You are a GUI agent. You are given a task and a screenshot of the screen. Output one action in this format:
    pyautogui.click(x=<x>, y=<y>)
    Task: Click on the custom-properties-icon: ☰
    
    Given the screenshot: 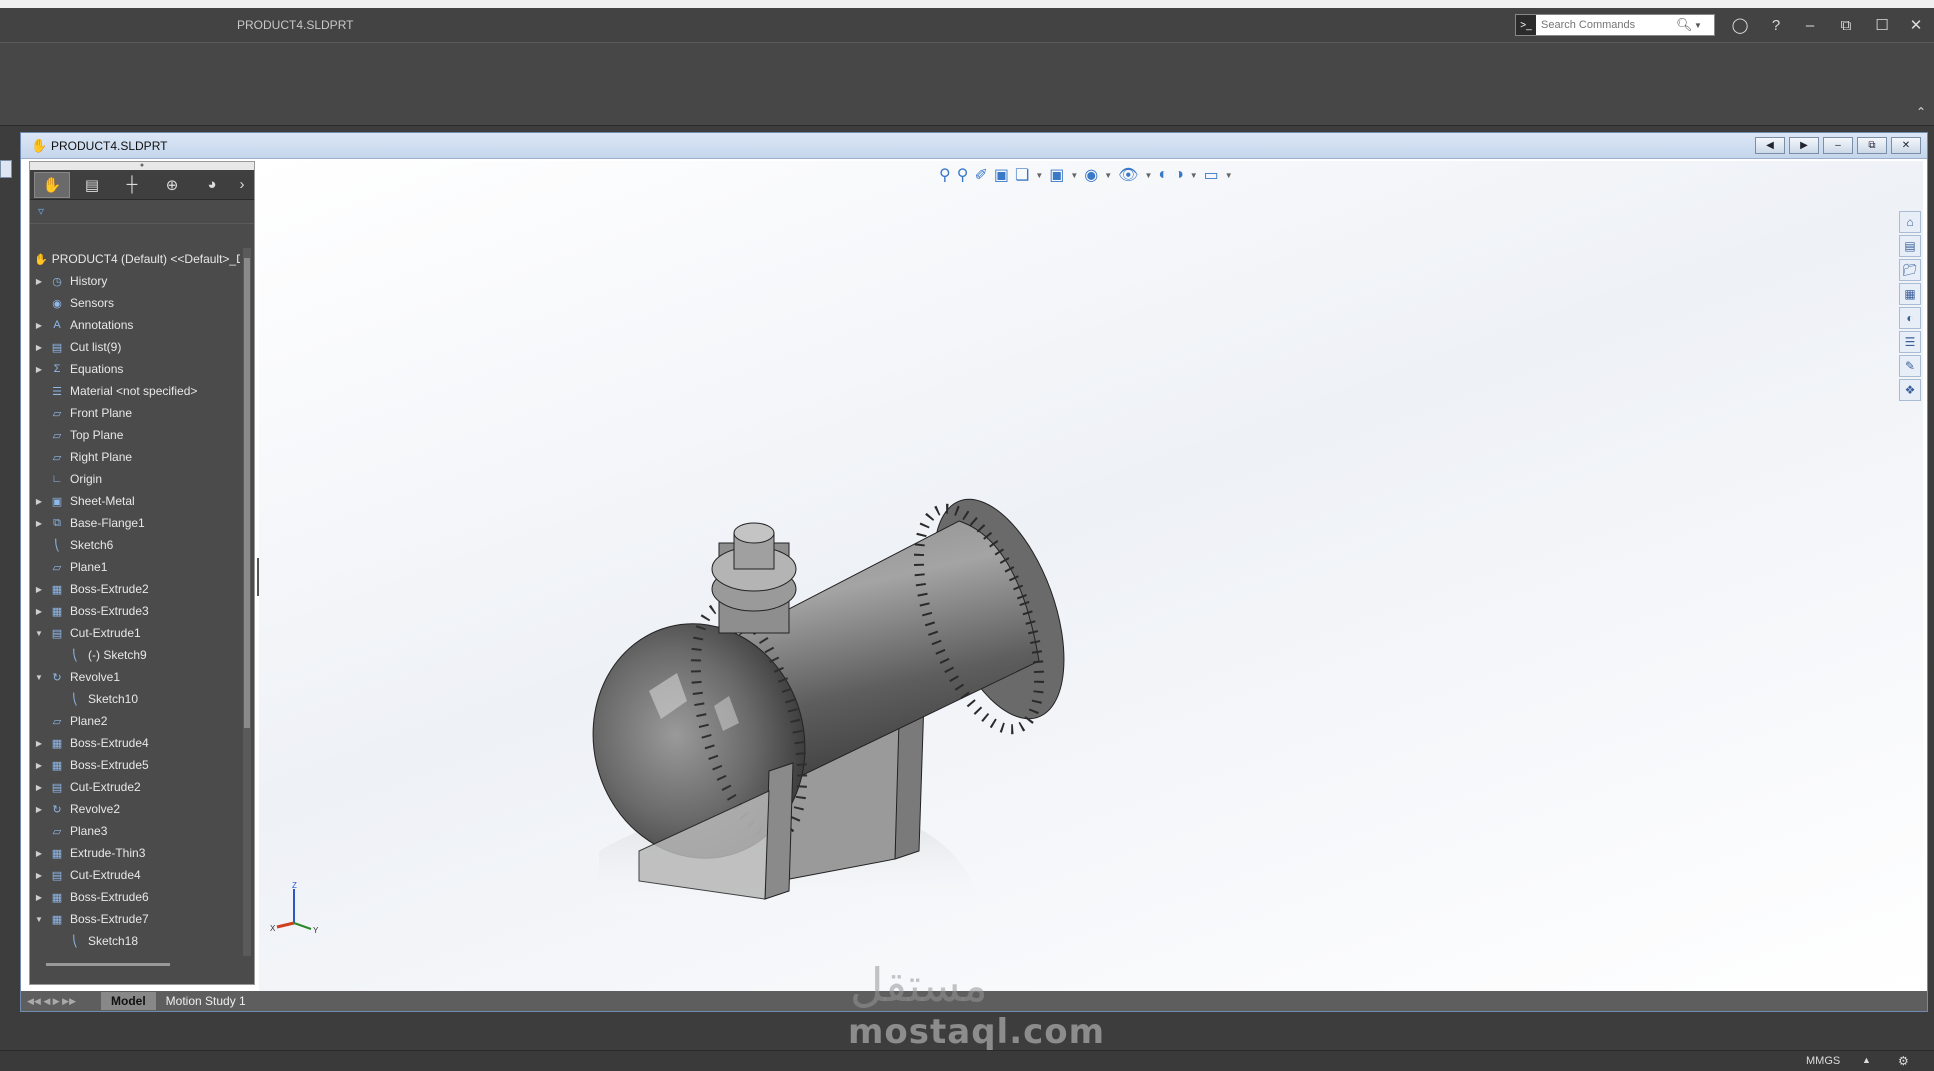 What is the action you would take?
    pyautogui.click(x=1910, y=342)
    